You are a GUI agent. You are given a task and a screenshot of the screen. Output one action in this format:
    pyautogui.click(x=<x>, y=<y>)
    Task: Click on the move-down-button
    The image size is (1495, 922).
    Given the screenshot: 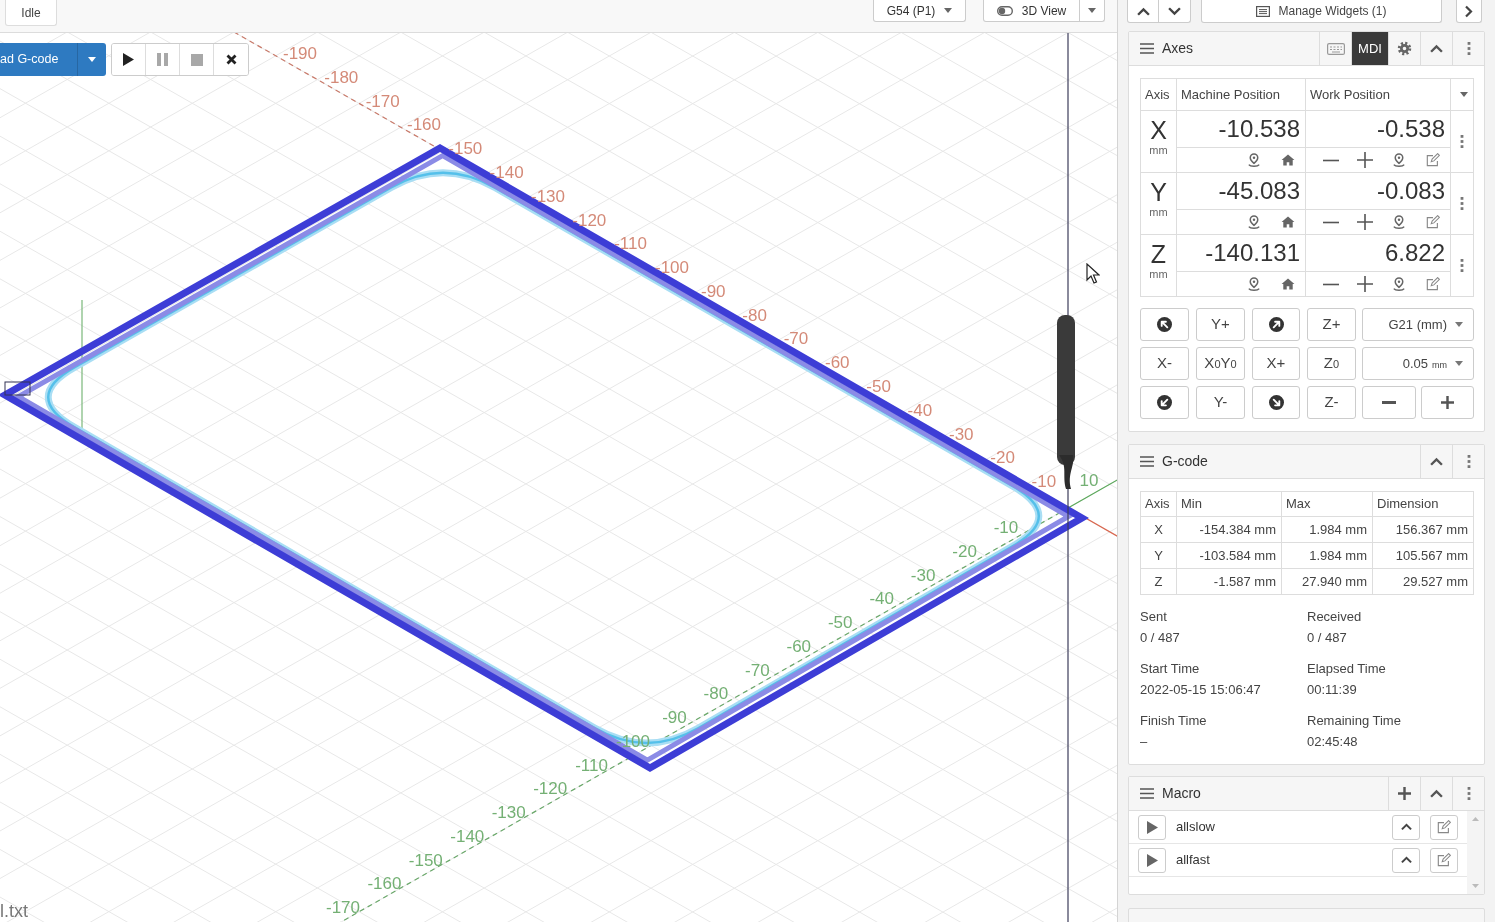 What is the action you would take?
    pyautogui.click(x=1175, y=11)
    